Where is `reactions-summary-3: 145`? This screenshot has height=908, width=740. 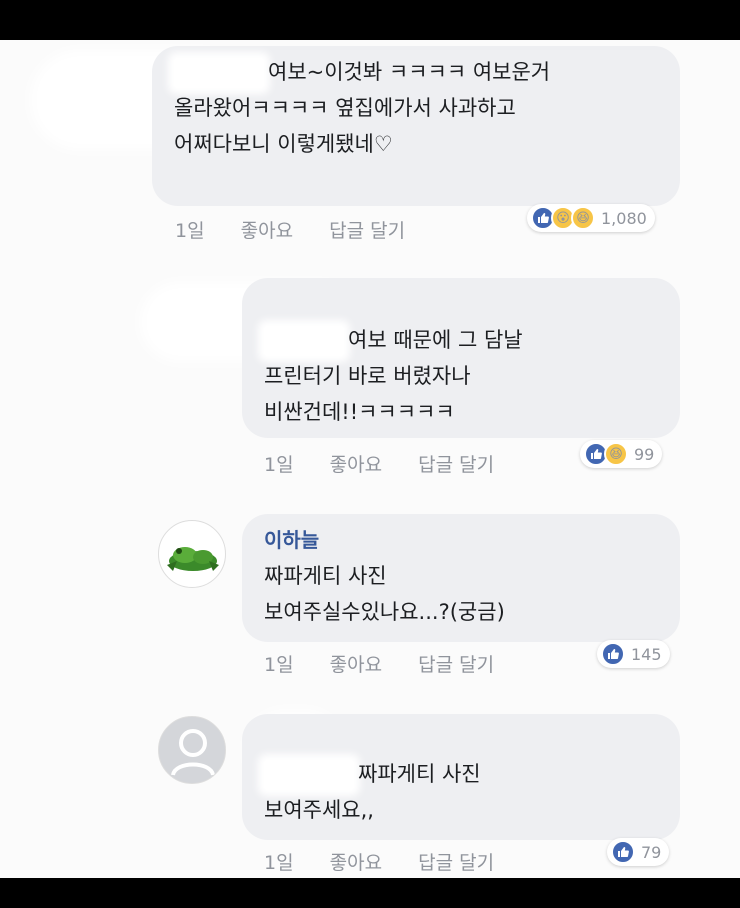 reactions-summary-3: 145 is located at coordinates (633, 654).